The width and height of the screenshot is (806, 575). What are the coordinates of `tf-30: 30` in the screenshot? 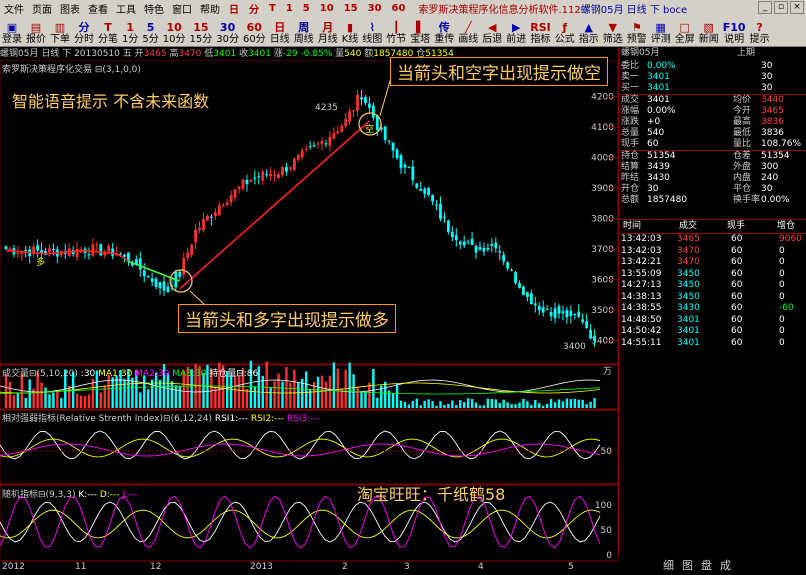 It's located at (375, 8).